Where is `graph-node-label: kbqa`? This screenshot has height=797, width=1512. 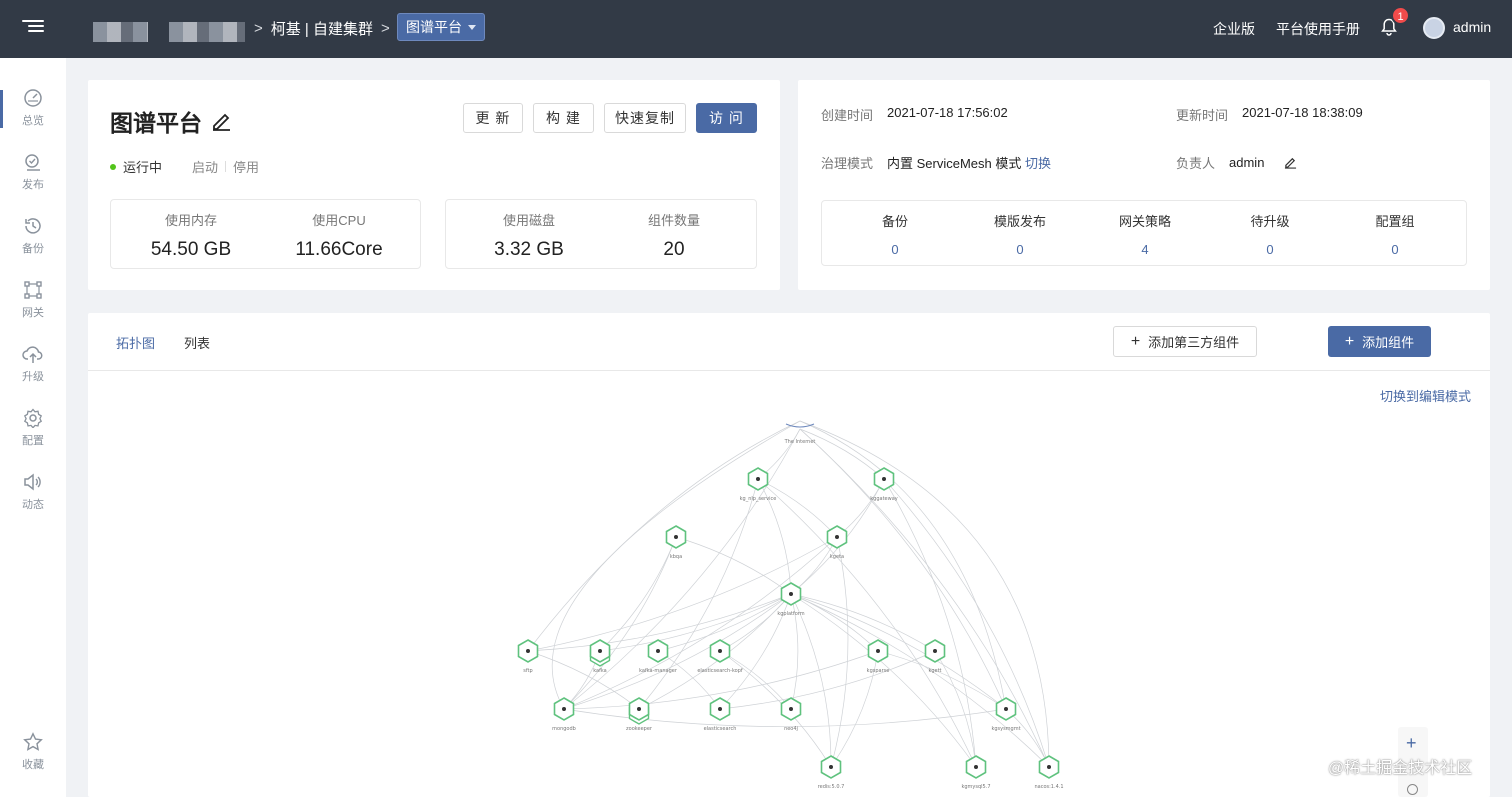
graph-node-label: kbqa is located at coordinates (676, 557).